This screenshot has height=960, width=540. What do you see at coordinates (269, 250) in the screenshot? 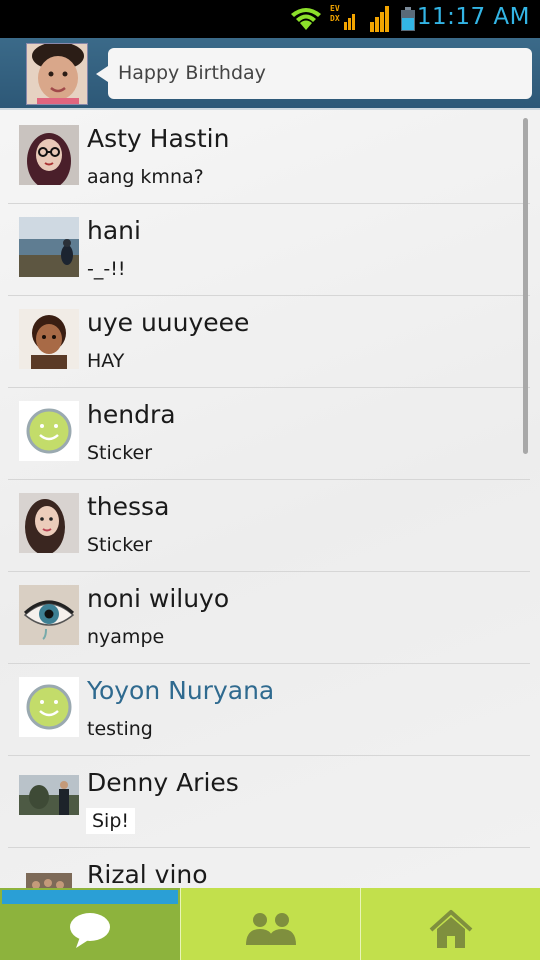
I see `chat-item-hani: hani -_-!!` at bounding box center [269, 250].